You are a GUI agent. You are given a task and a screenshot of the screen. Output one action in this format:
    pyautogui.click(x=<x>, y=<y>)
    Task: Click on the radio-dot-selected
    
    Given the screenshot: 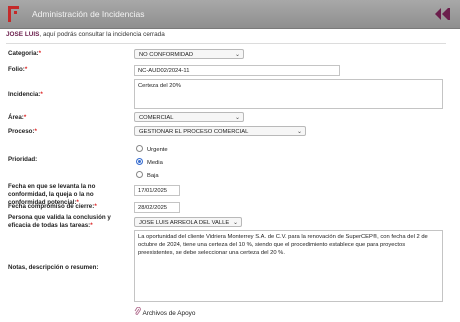 What is the action you would take?
    pyautogui.click(x=139, y=161)
    